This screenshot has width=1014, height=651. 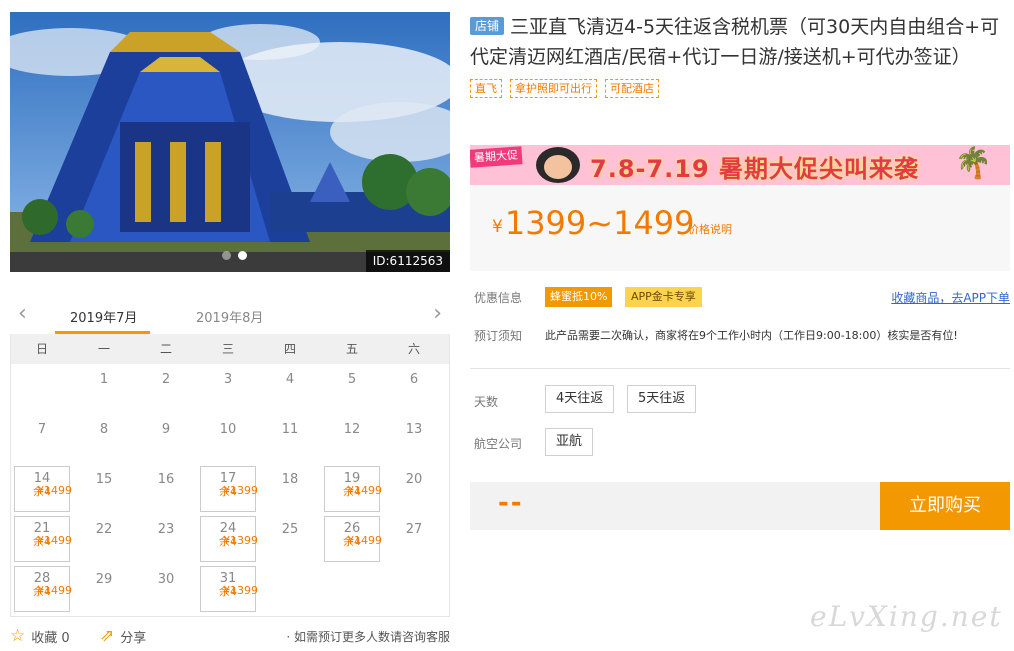 What do you see at coordinates (234, 255) in the screenshot?
I see `carousel-dots` at bounding box center [234, 255].